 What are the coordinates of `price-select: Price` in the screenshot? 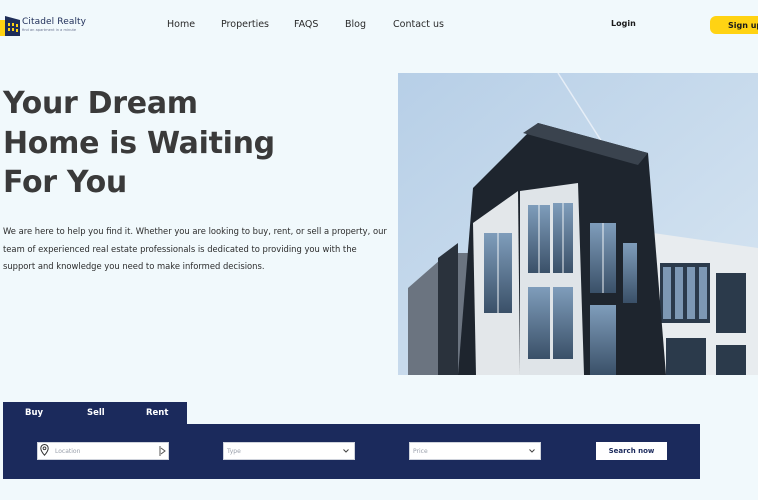 It's located at (475, 451).